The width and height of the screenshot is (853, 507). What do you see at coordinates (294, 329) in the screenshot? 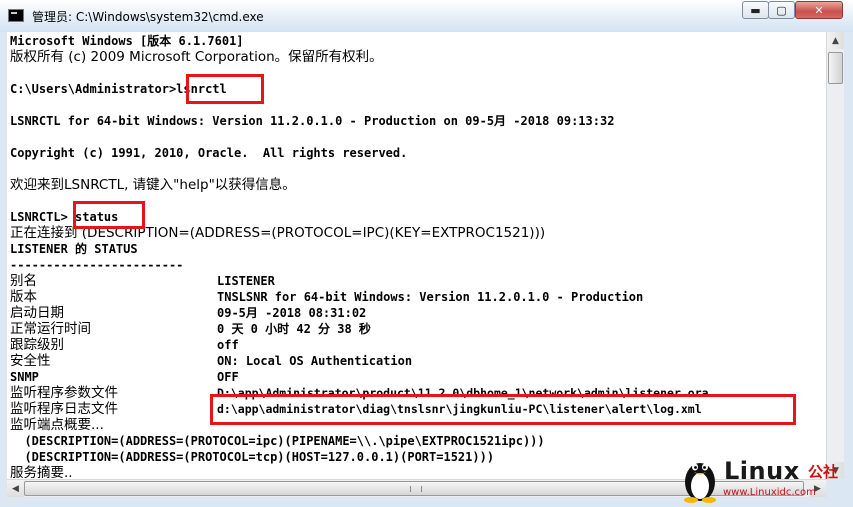
I see `status-value: 0 天 0 小时 42 分 38 秒` at bounding box center [294, 329].